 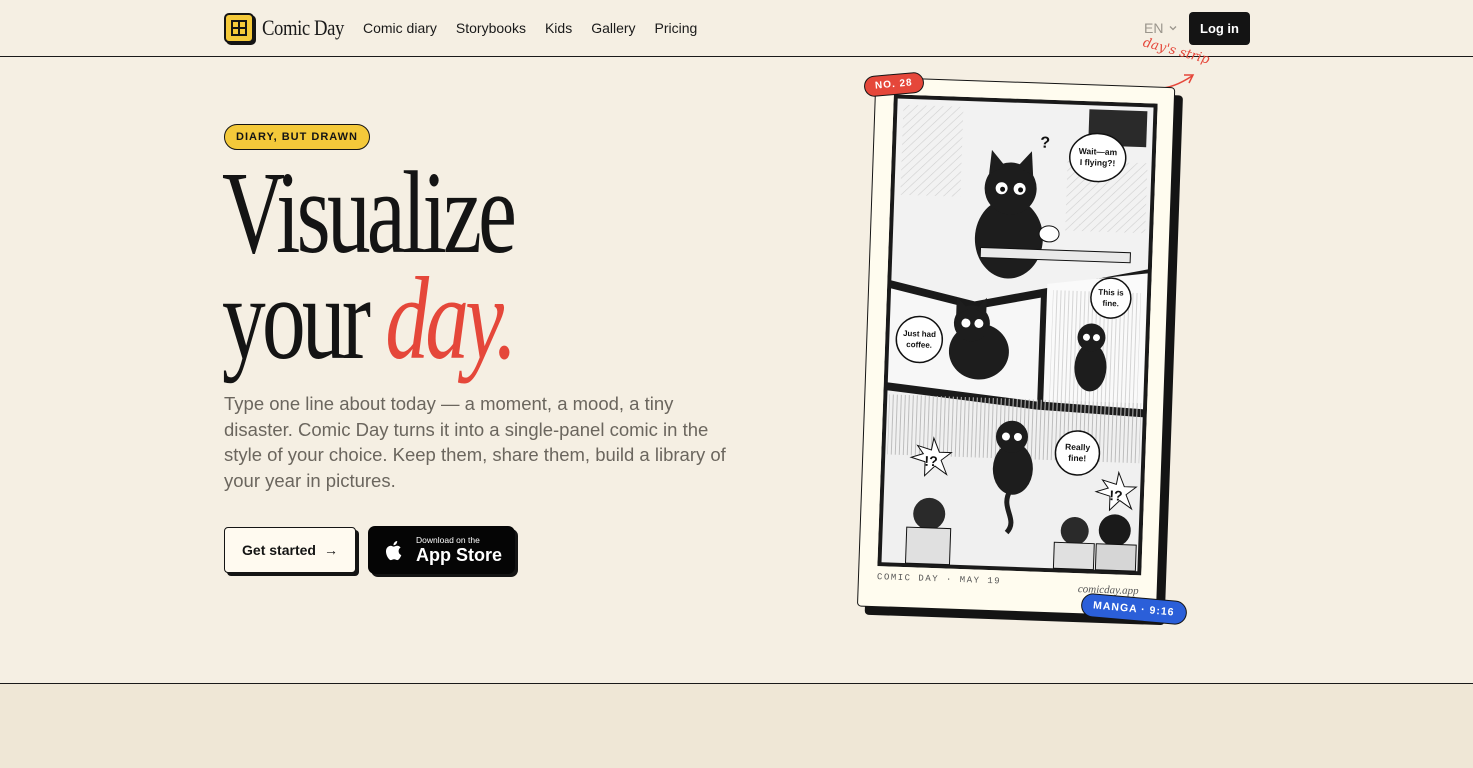 What do you see at coordinates (736, 725) in the screenshot?
I see `next-section` at bounding box center [736, 725].